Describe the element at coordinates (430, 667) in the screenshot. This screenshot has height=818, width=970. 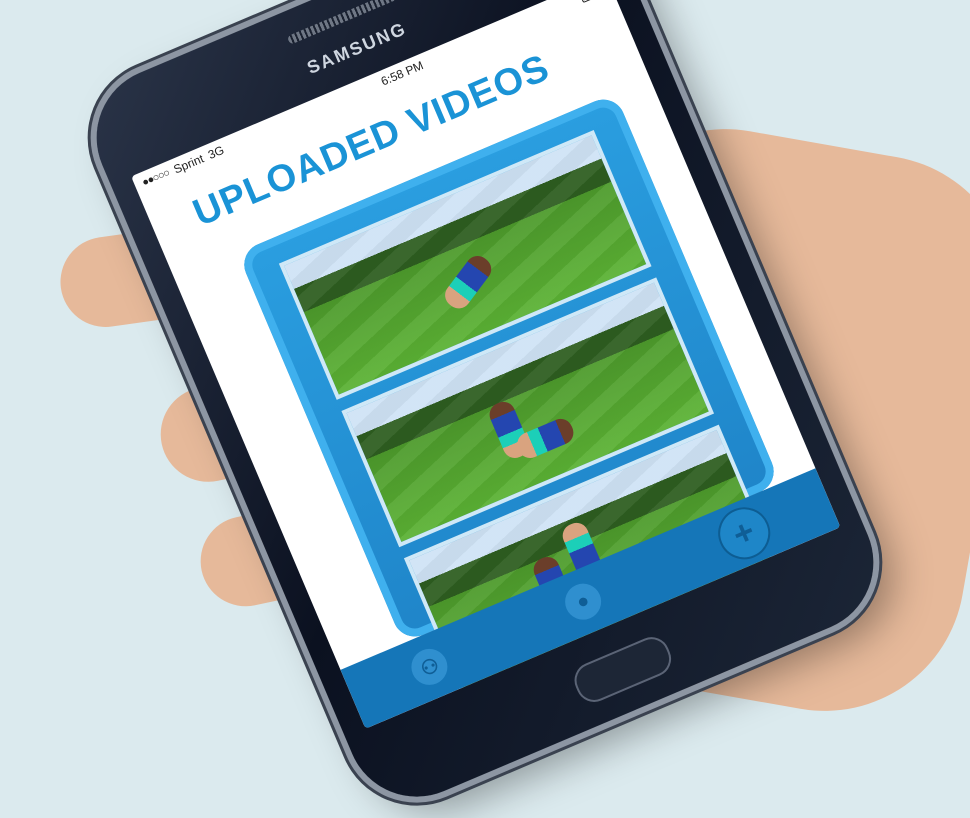
I see `group-icon: ⚇` at that location.